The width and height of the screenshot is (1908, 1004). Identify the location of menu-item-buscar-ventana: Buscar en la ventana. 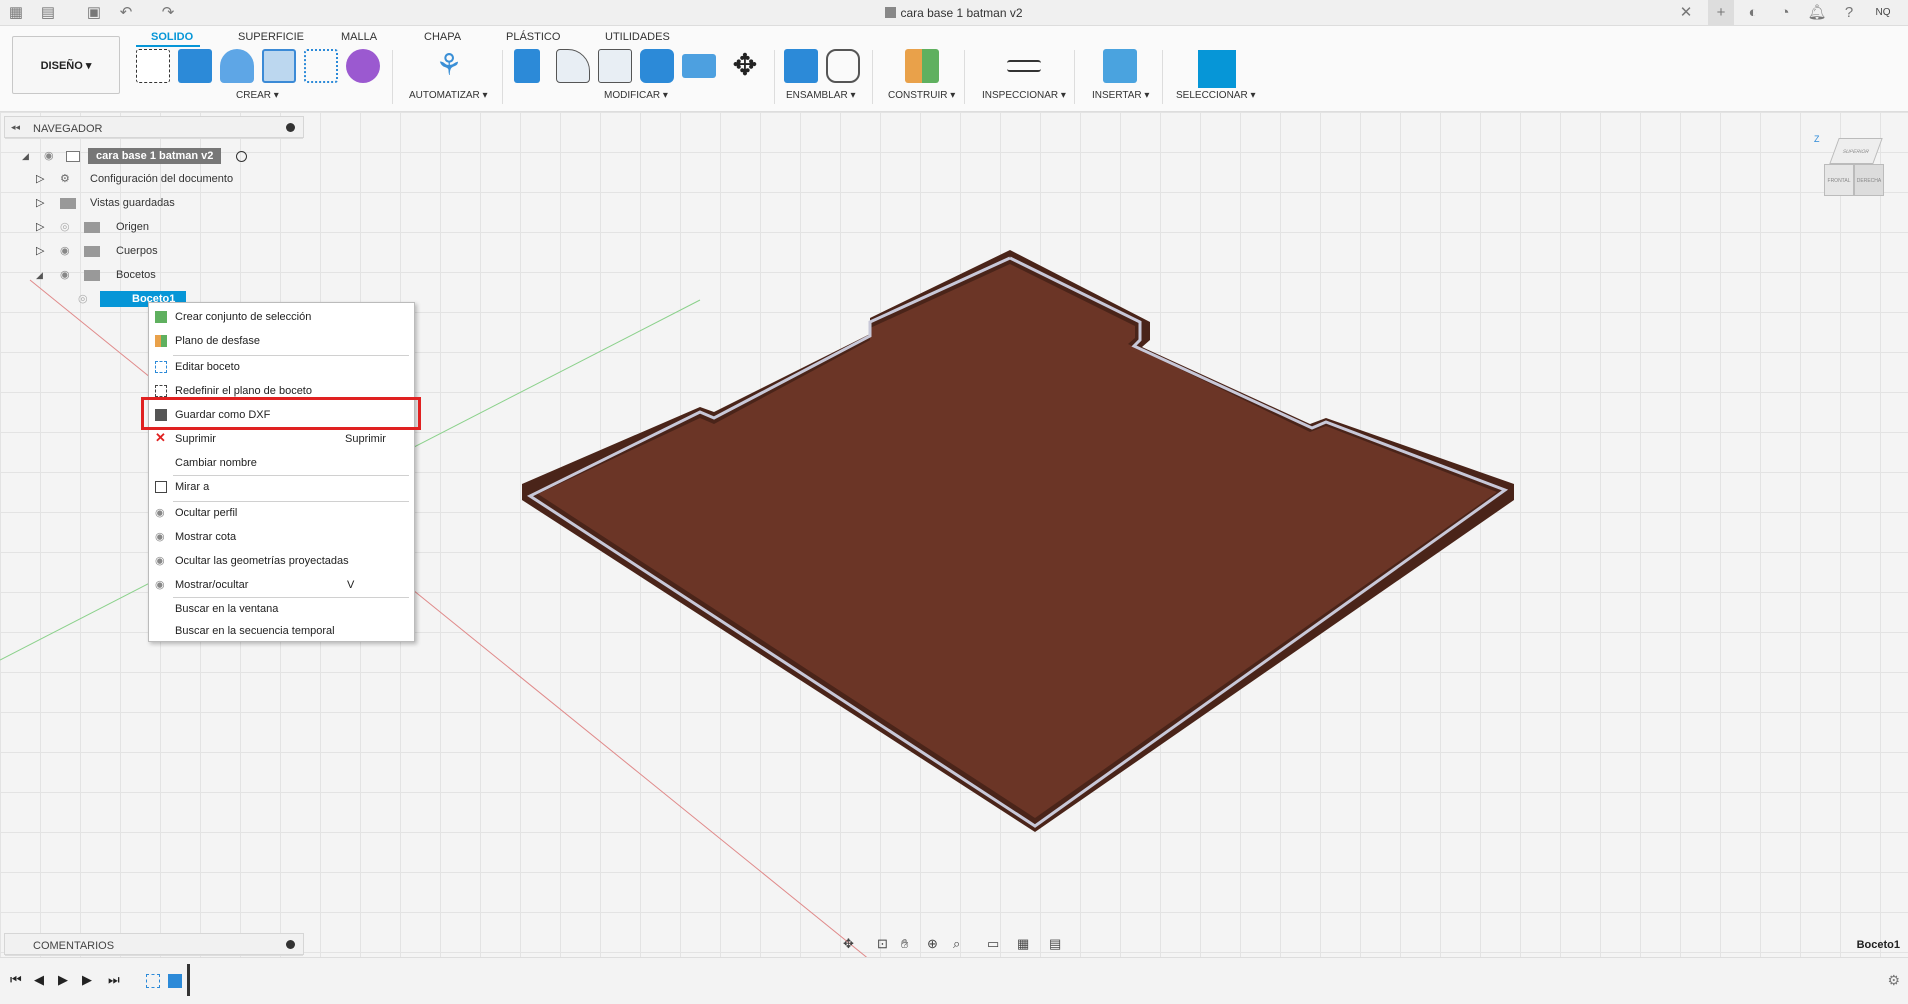
(281, 609).